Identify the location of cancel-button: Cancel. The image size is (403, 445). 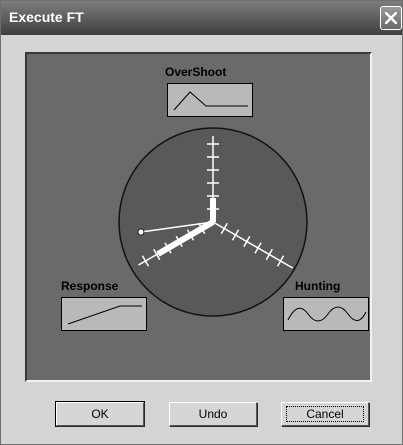
(325, 414).